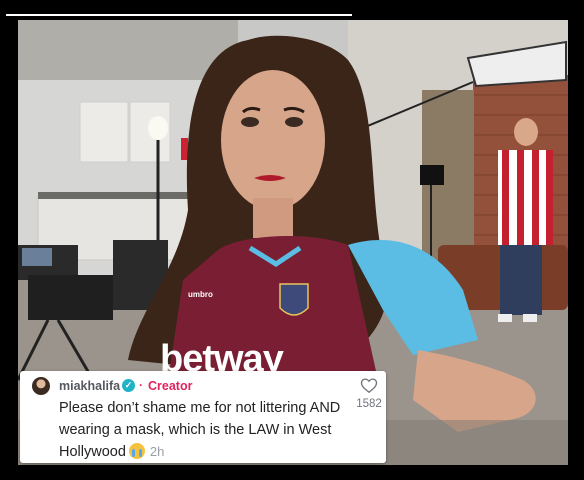 The height and width of the screenshot is (480, 584). Describe the element at coordinates (369, 385) in the screenshot. I see `heart-outline-icon` at that location.